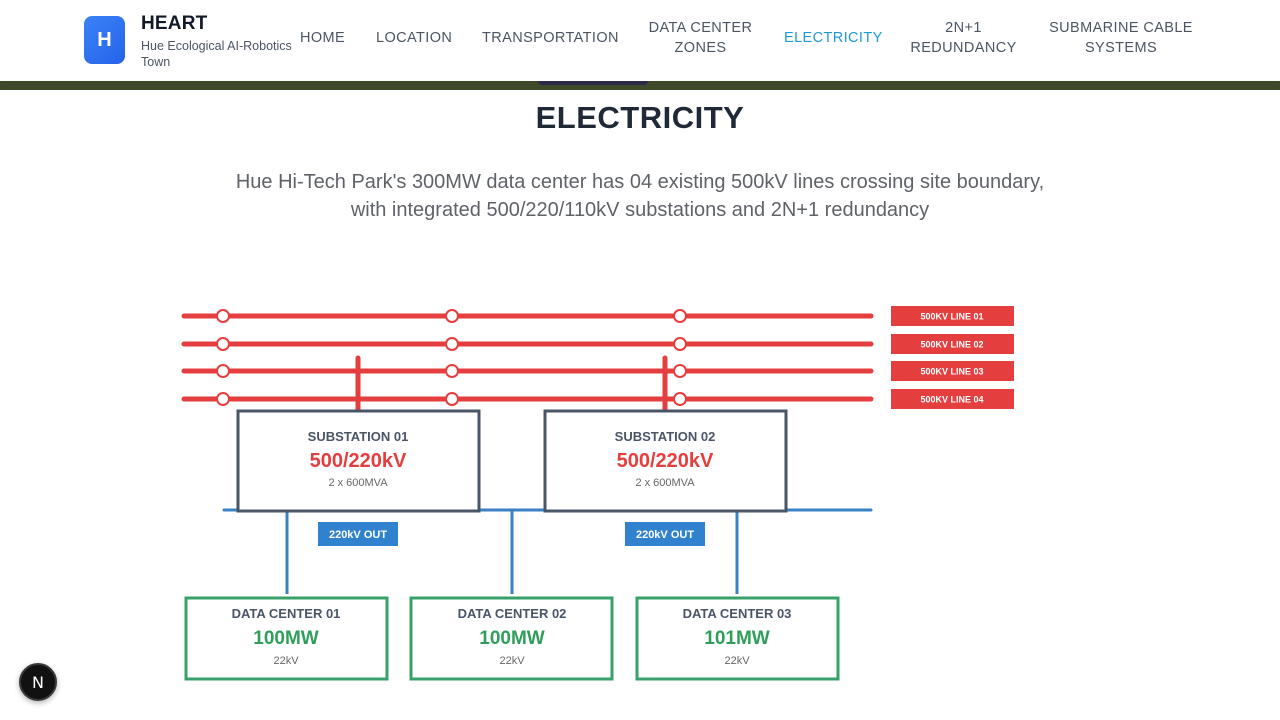 The height and width of the screenshot is (720, 1280). I want to click on hv-lines-group, so click(527, 357).